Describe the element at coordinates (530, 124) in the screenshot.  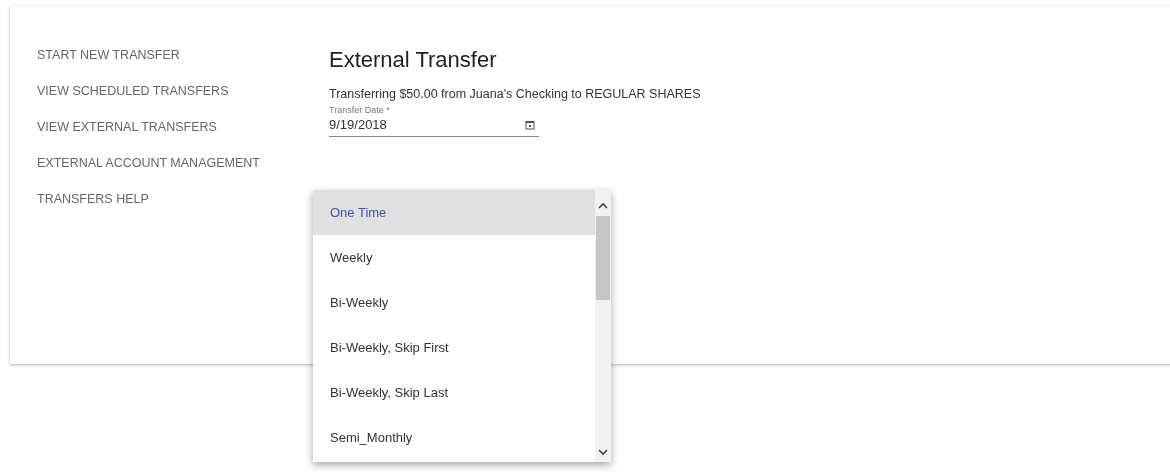
I see `calendar-icon` at that location.